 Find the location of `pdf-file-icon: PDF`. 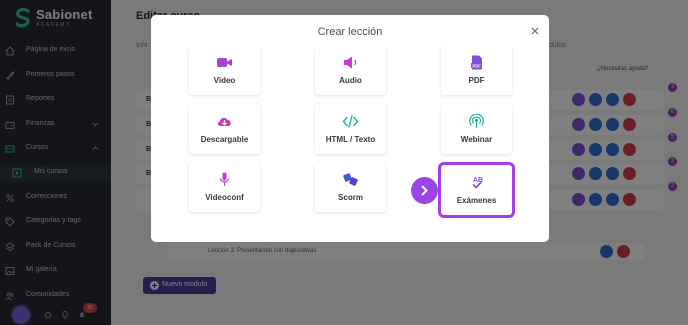

pdf-file-icon: PDF is located at coordinates (476, 62).